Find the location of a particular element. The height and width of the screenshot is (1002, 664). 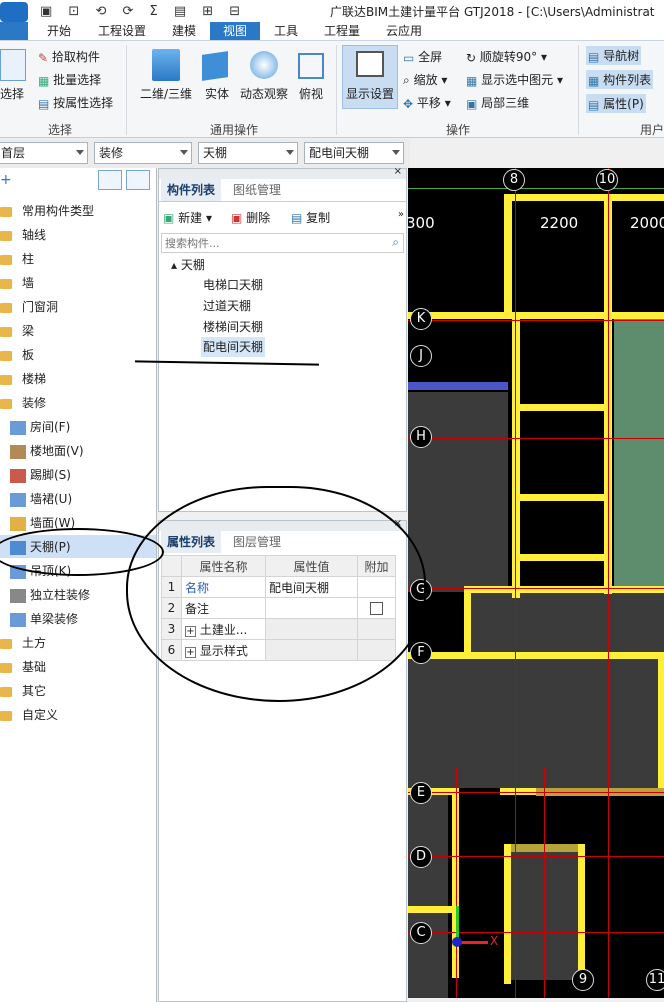

tree-item-axis: 轴线 is located at coordinates (23, 235).